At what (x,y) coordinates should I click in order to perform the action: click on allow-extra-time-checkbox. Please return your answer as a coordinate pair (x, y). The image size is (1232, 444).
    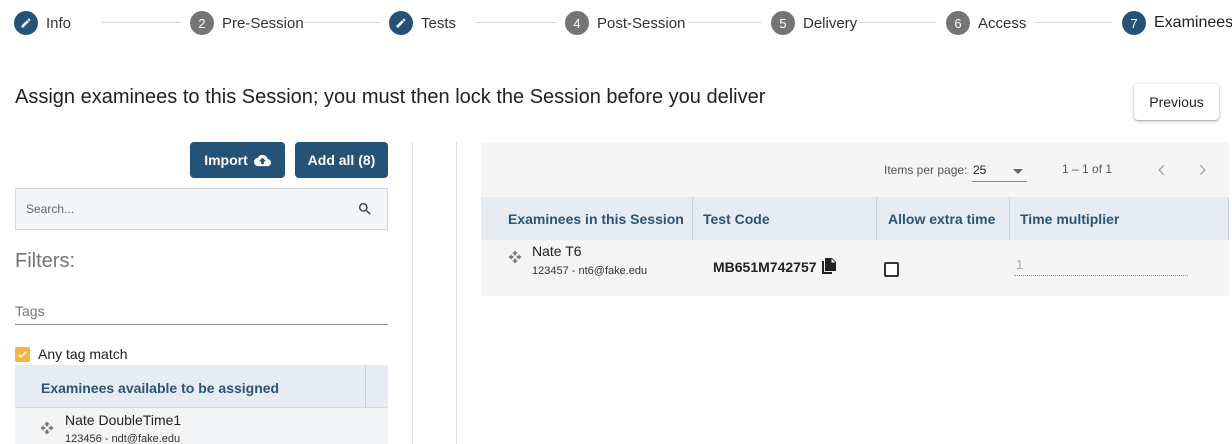
    Looking at the image, I should click on (891, 269).